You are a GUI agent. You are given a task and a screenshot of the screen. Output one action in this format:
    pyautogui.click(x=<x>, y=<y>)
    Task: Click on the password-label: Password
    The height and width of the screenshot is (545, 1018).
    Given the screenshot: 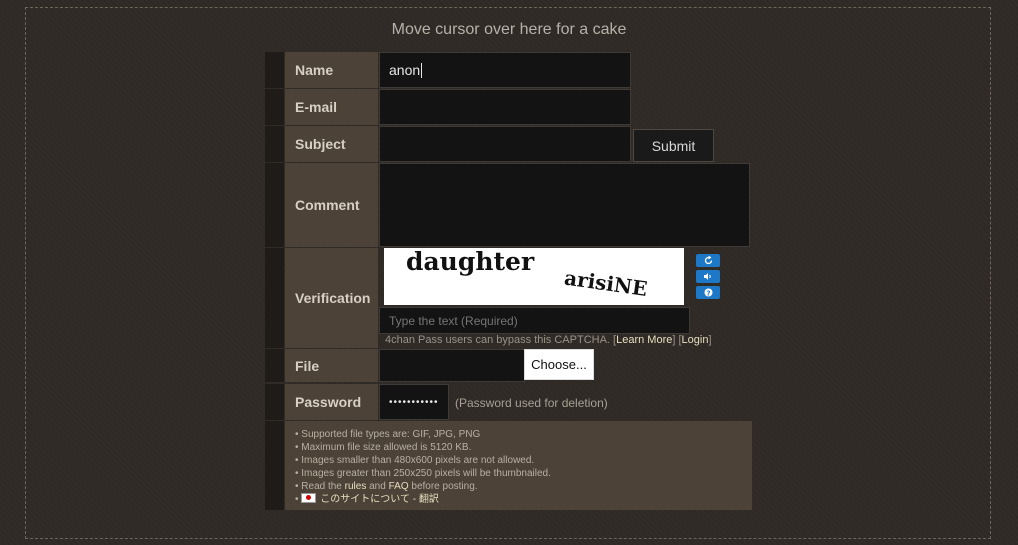 What is the action you would take?
    pyautogui.click(x=331, y=402)
    